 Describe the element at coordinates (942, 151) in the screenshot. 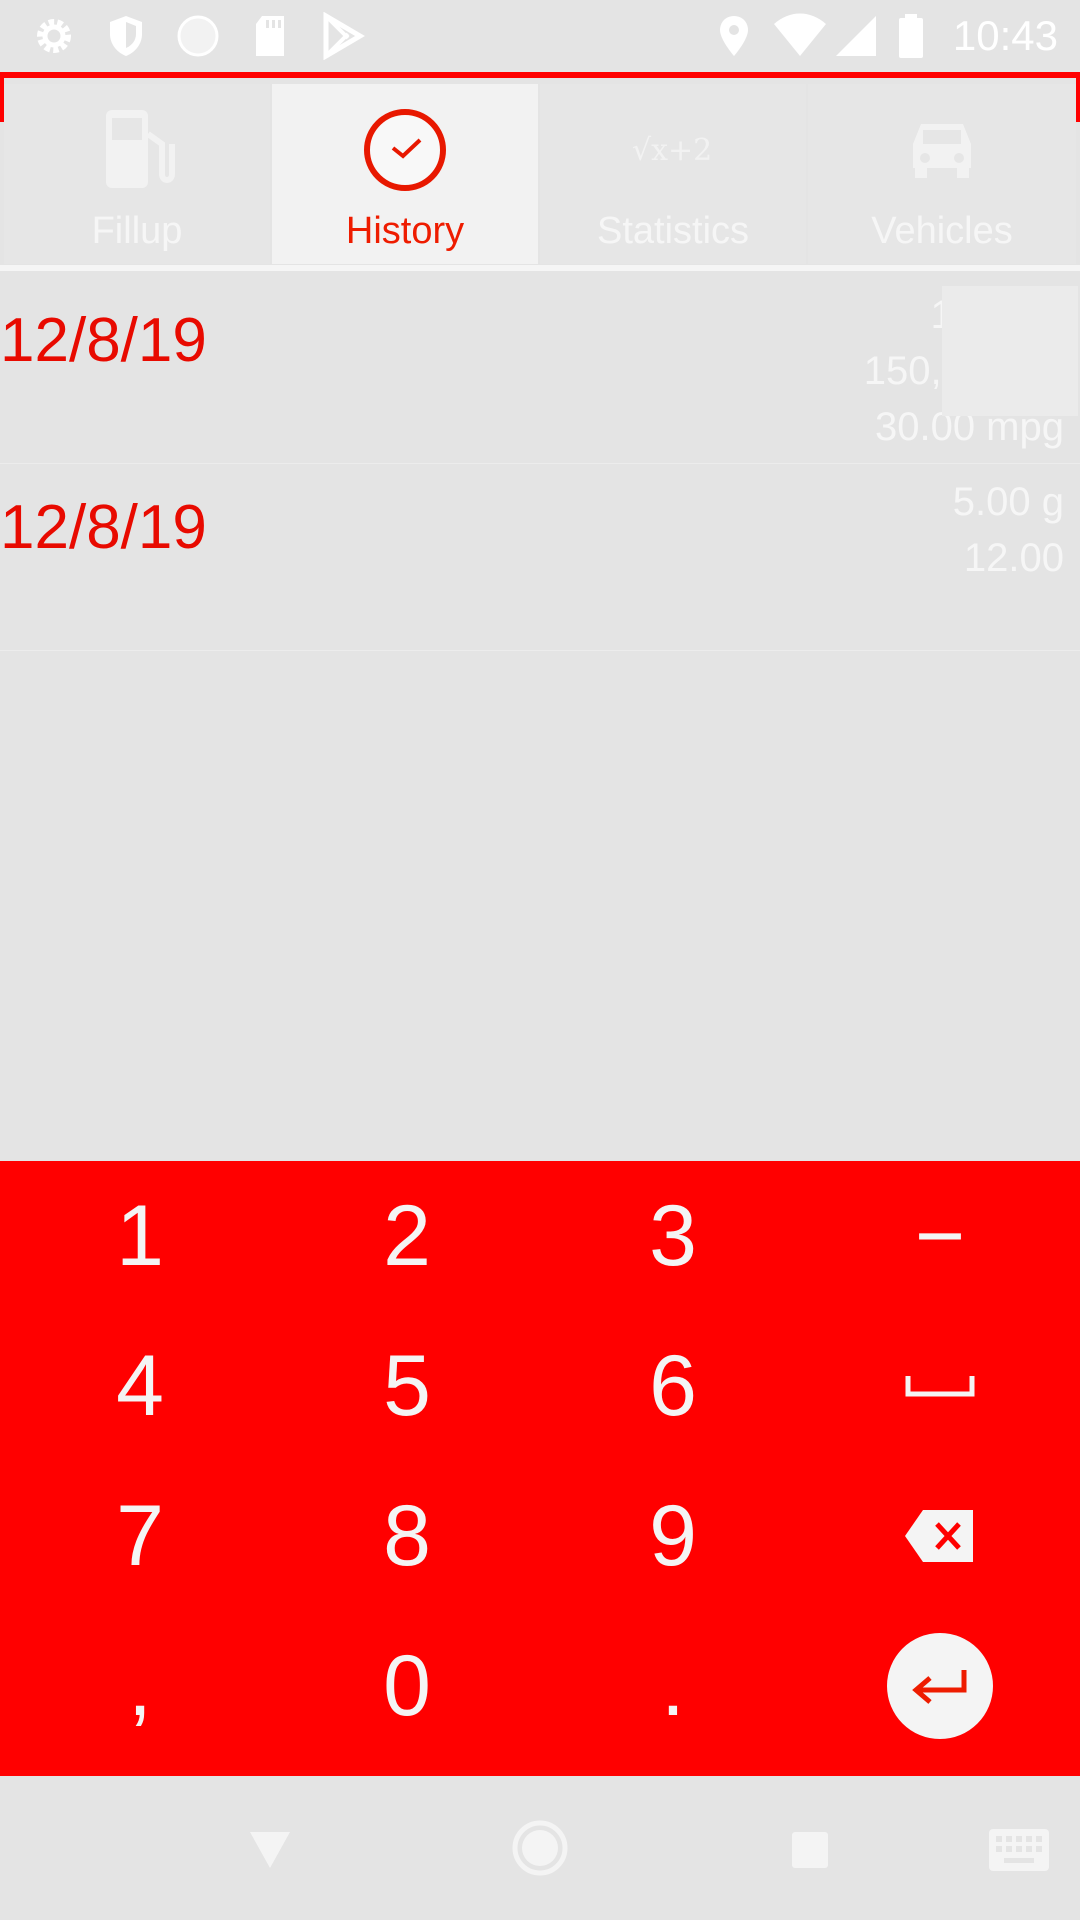

I see `car-icon` at that location.